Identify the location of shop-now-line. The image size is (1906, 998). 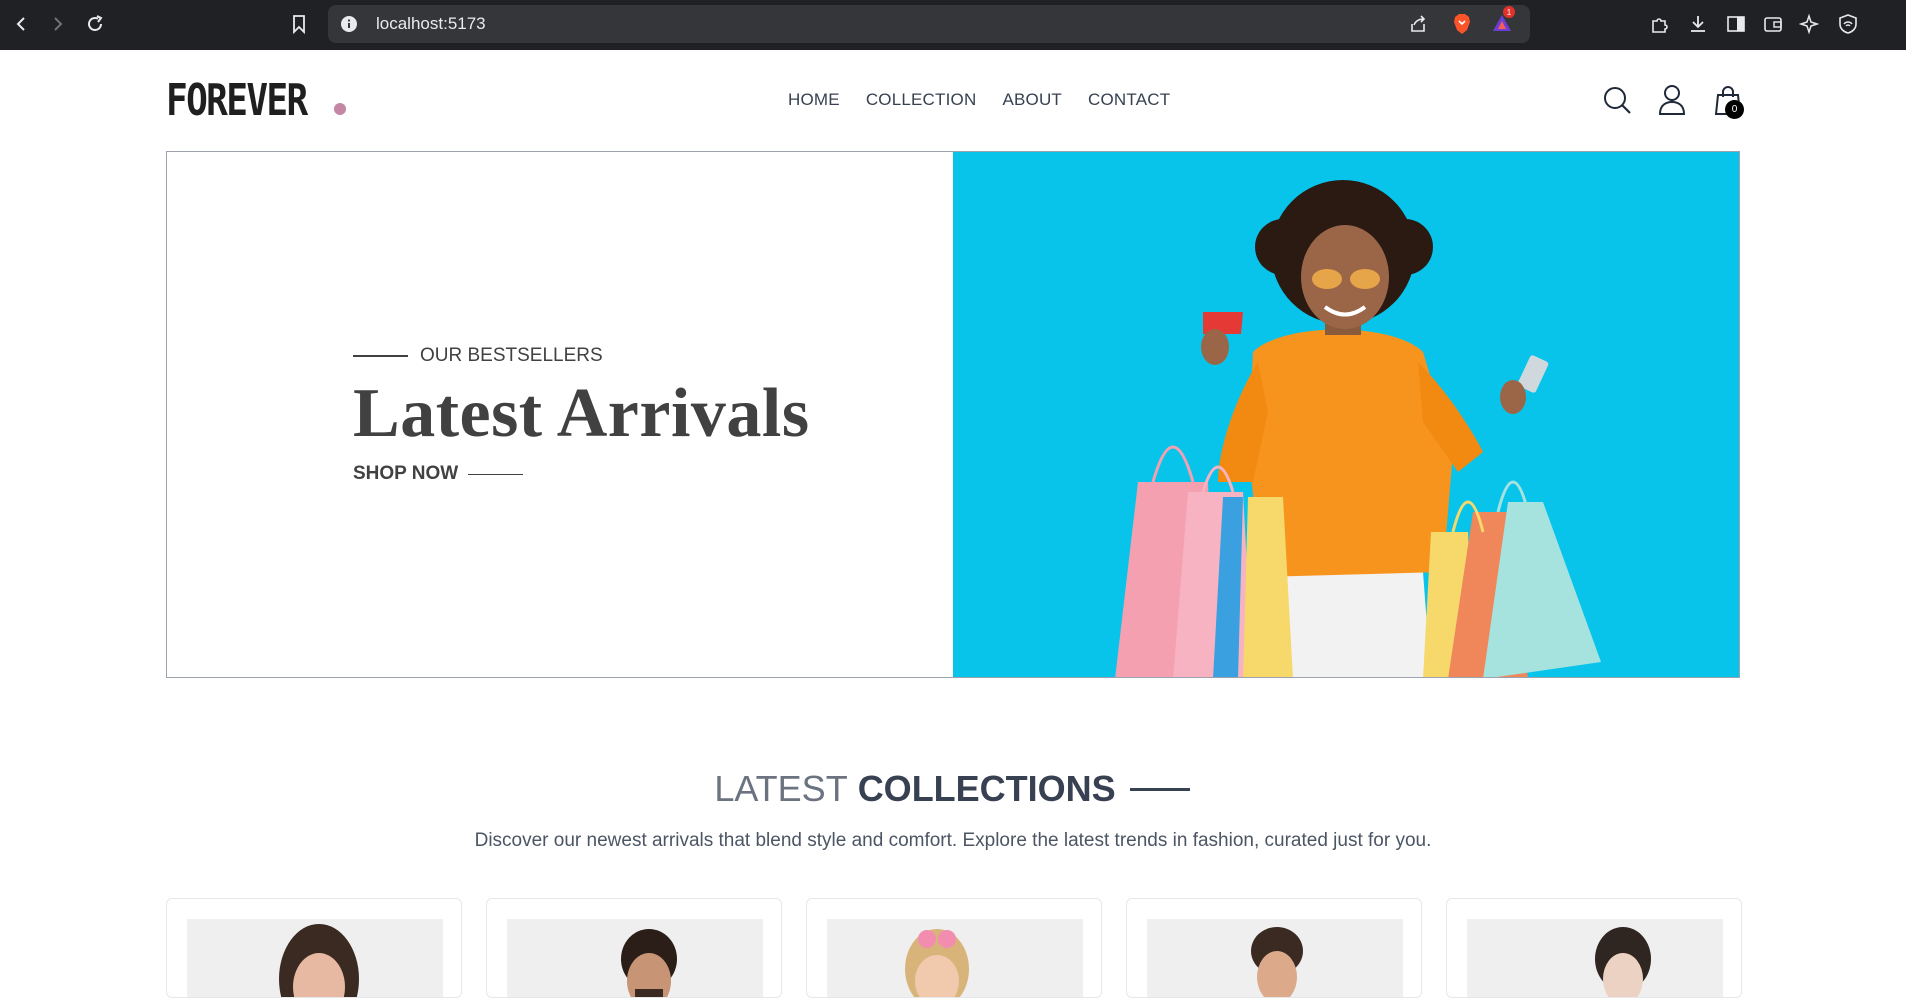
(496, 474).